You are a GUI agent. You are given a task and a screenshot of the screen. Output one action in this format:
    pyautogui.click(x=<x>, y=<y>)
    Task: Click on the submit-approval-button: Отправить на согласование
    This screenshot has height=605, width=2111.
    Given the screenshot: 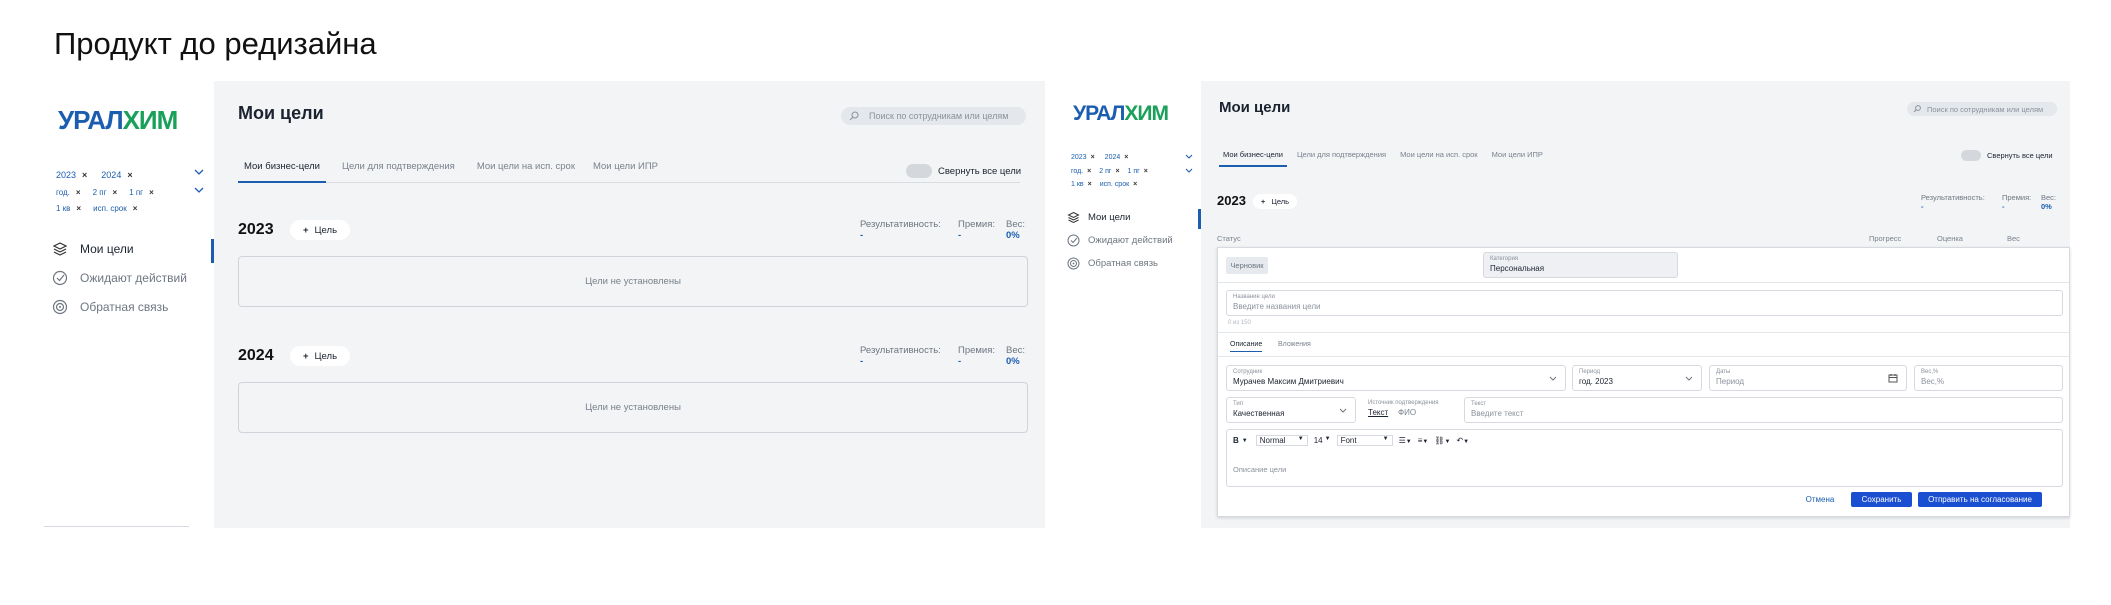 What is the action you would take?
    pyautogui.click(x=1980, y=499)
    